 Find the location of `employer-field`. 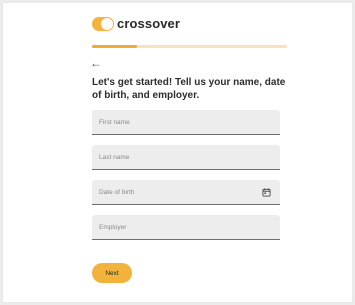

employer-field is located at coordinates (186, 227).